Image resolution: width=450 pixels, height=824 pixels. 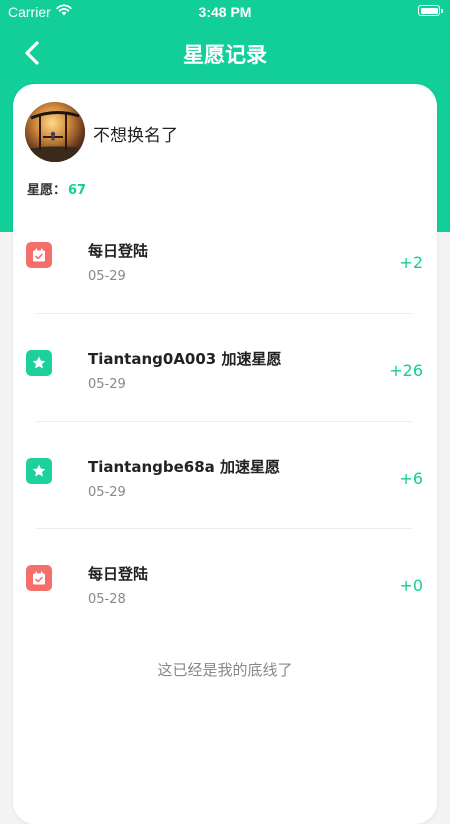 What do you see at coordinates (225, 670) in the screenshot?
I see `end-of-list-note: 这已经是我的底线了` at bounding box center [225, 670].